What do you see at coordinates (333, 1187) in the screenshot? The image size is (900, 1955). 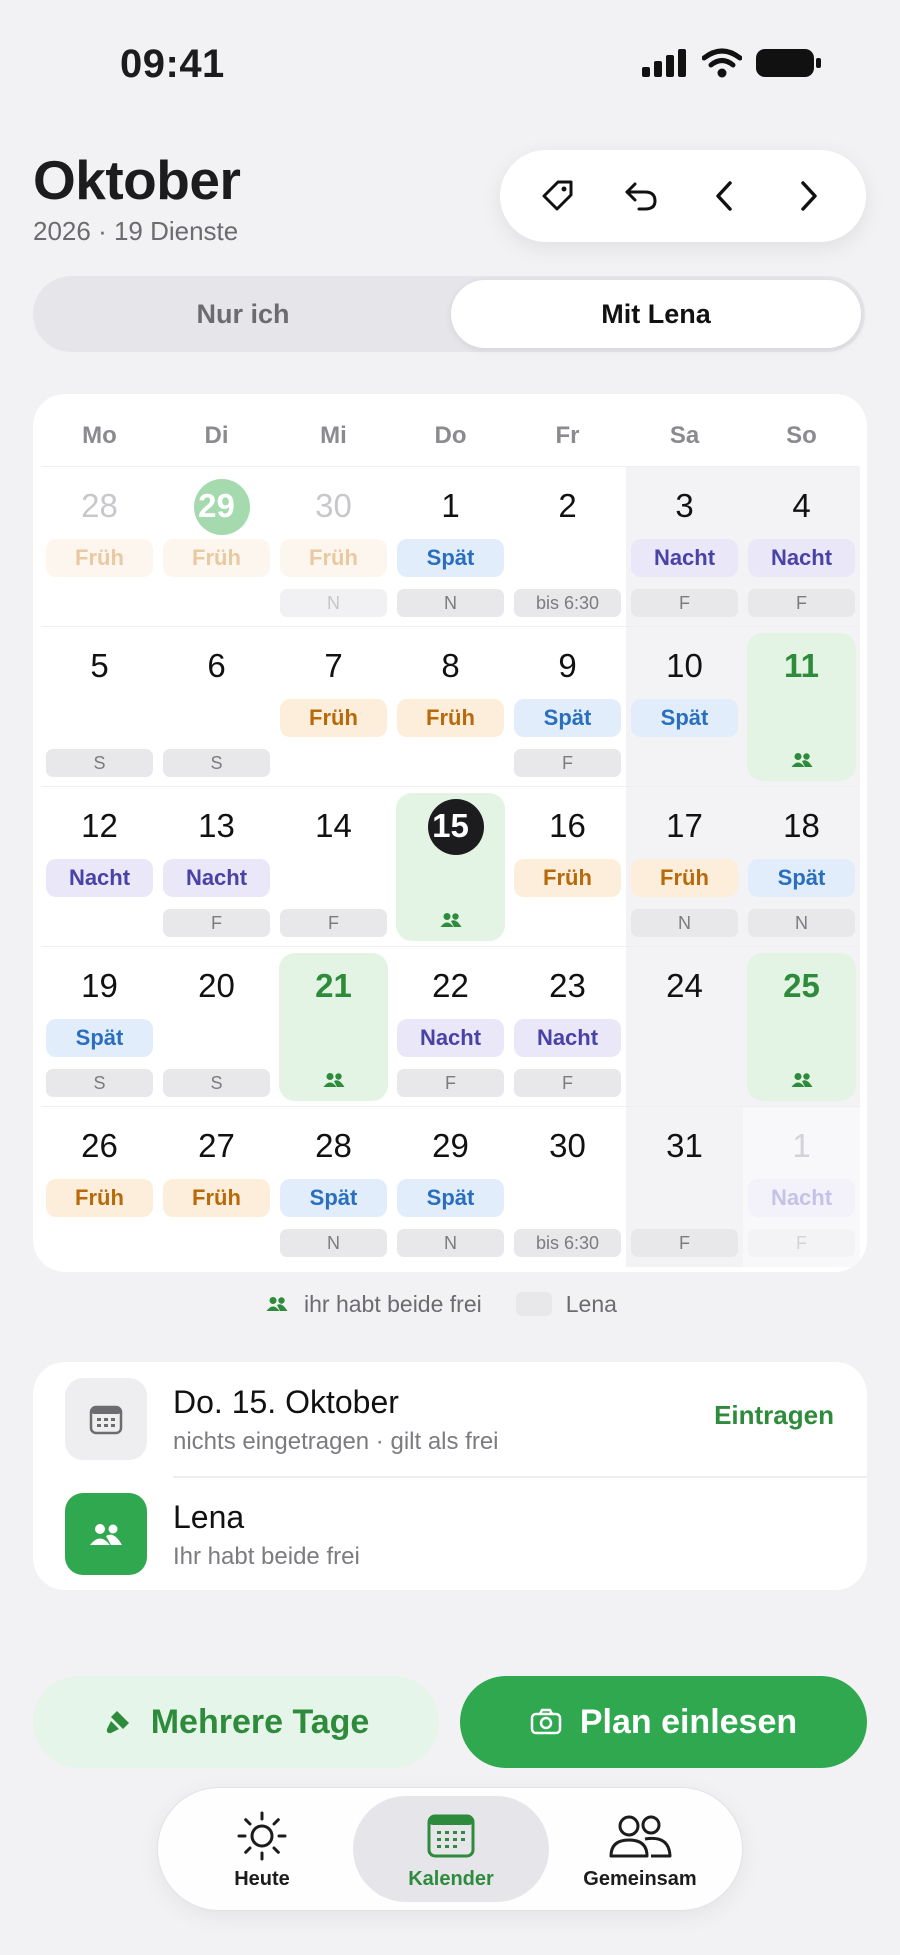 I see `calendar-day-cell: 28 Spät N` at bounding box center [333, 1187].